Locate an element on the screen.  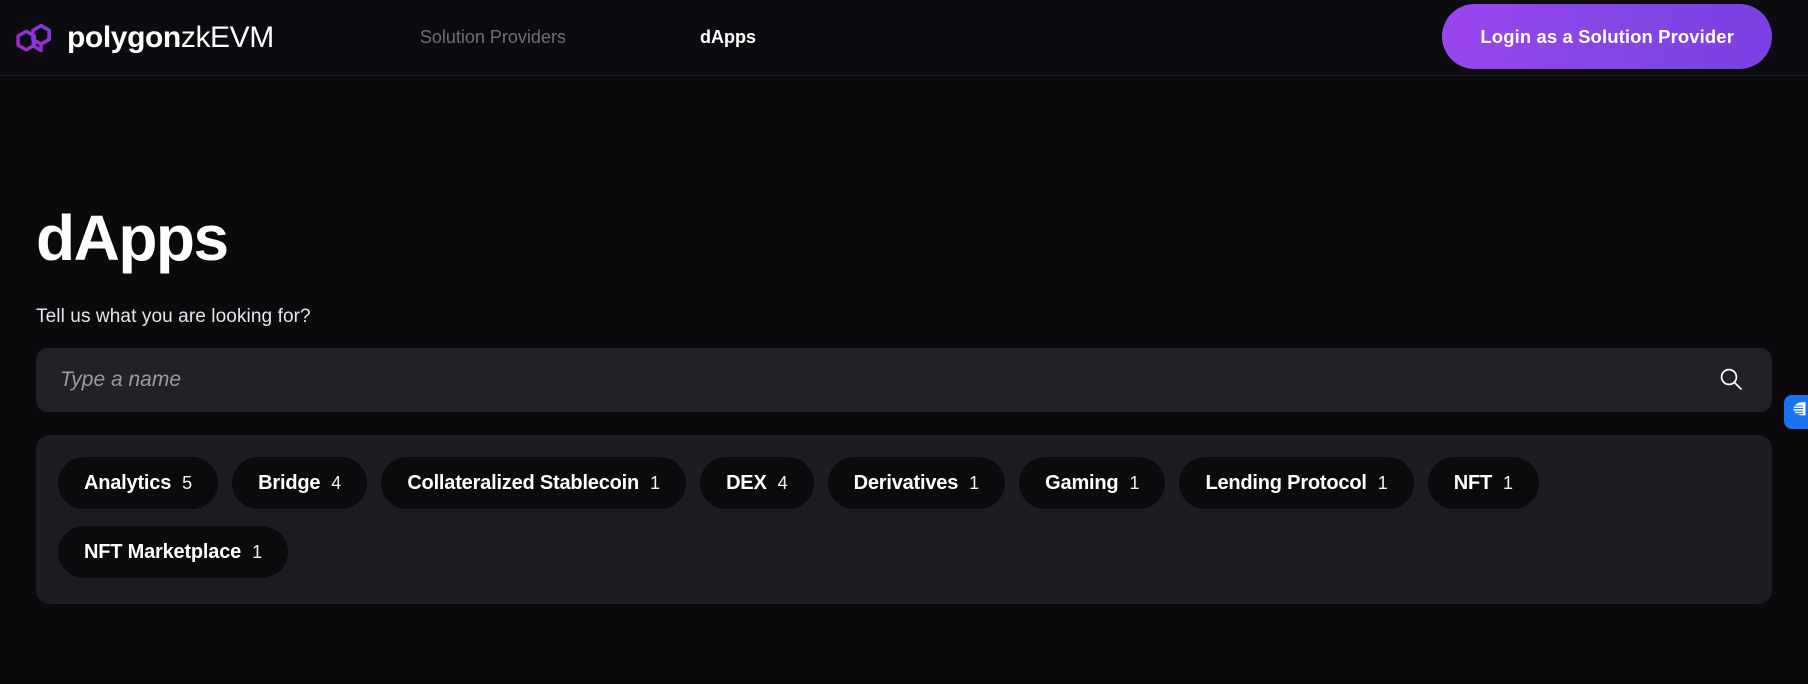
category-chip-dex: DEX 4 is located at coordinates (757, 483).